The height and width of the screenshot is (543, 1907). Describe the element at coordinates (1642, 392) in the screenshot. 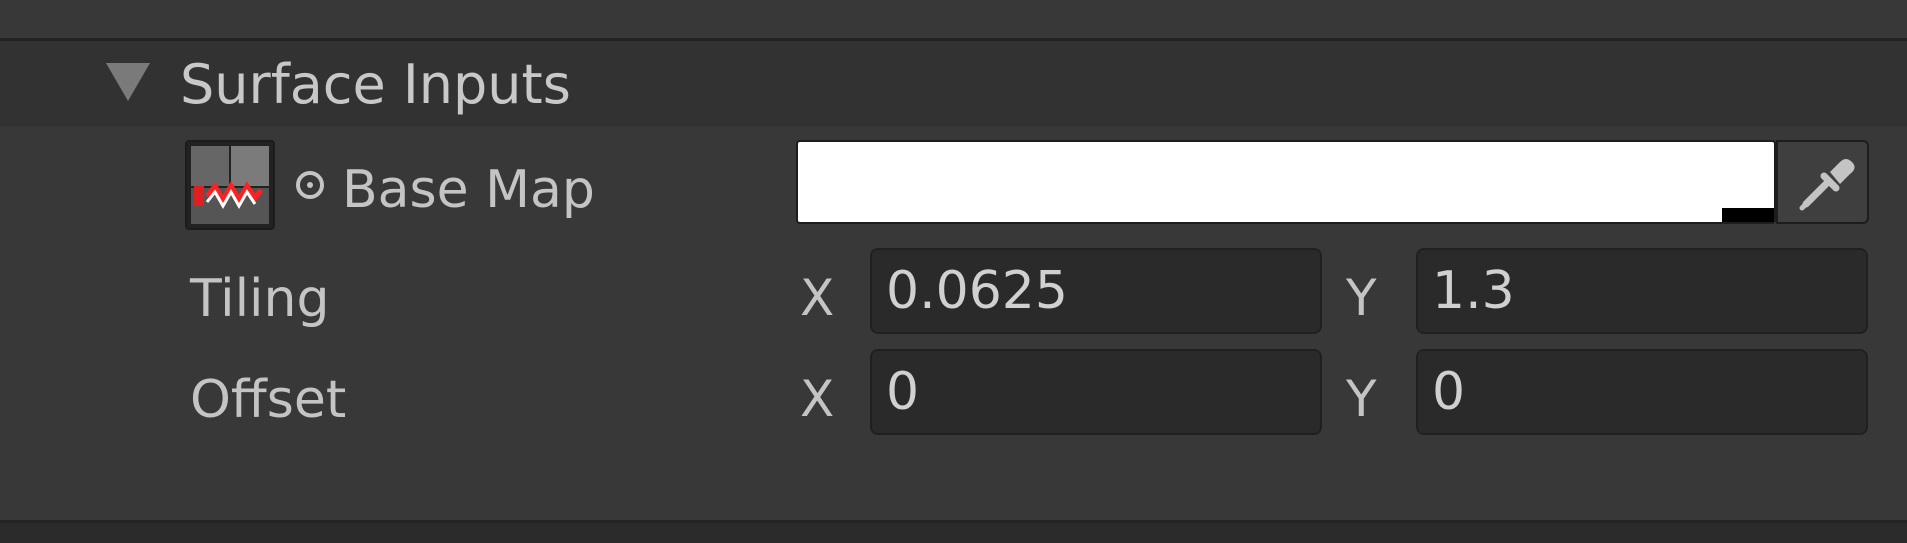

I see `offset-y-field: 0` at that location.